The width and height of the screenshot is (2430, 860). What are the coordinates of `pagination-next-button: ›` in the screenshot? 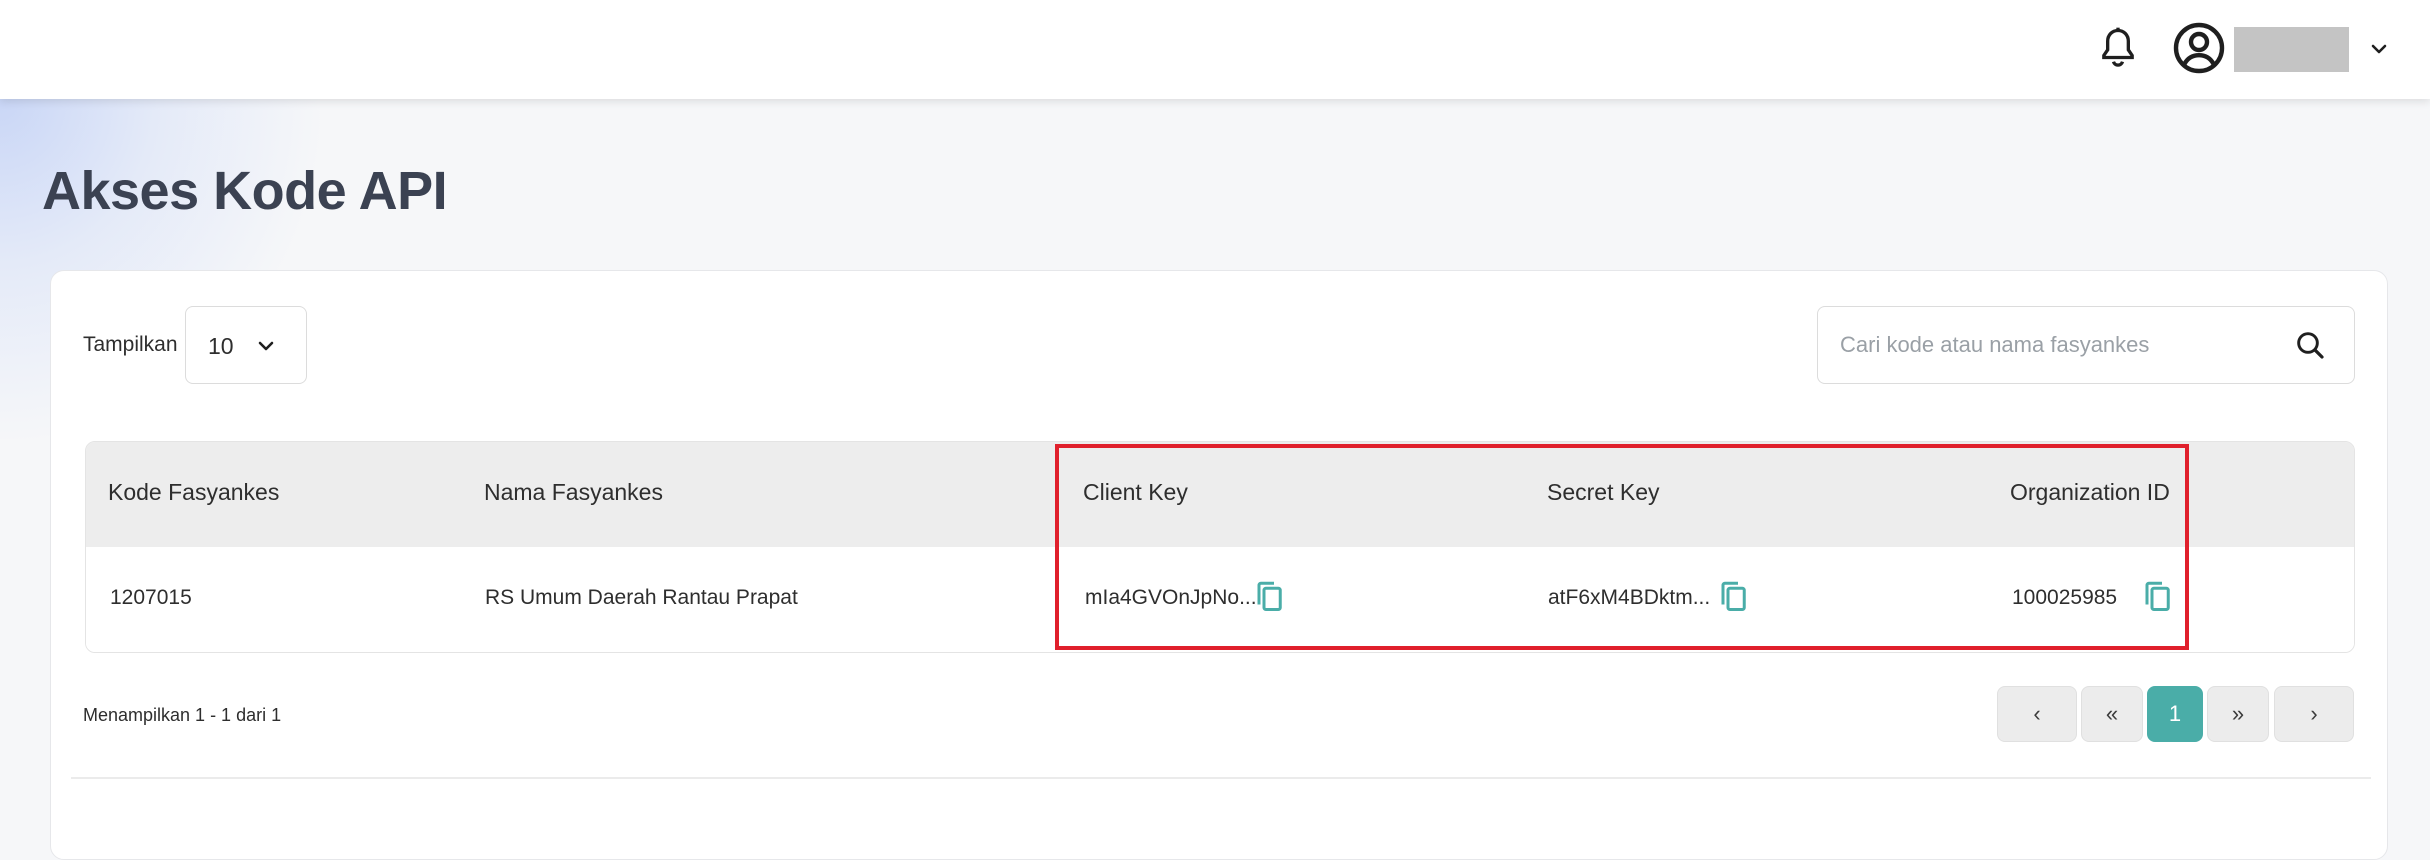 It's located at (2314, 714).